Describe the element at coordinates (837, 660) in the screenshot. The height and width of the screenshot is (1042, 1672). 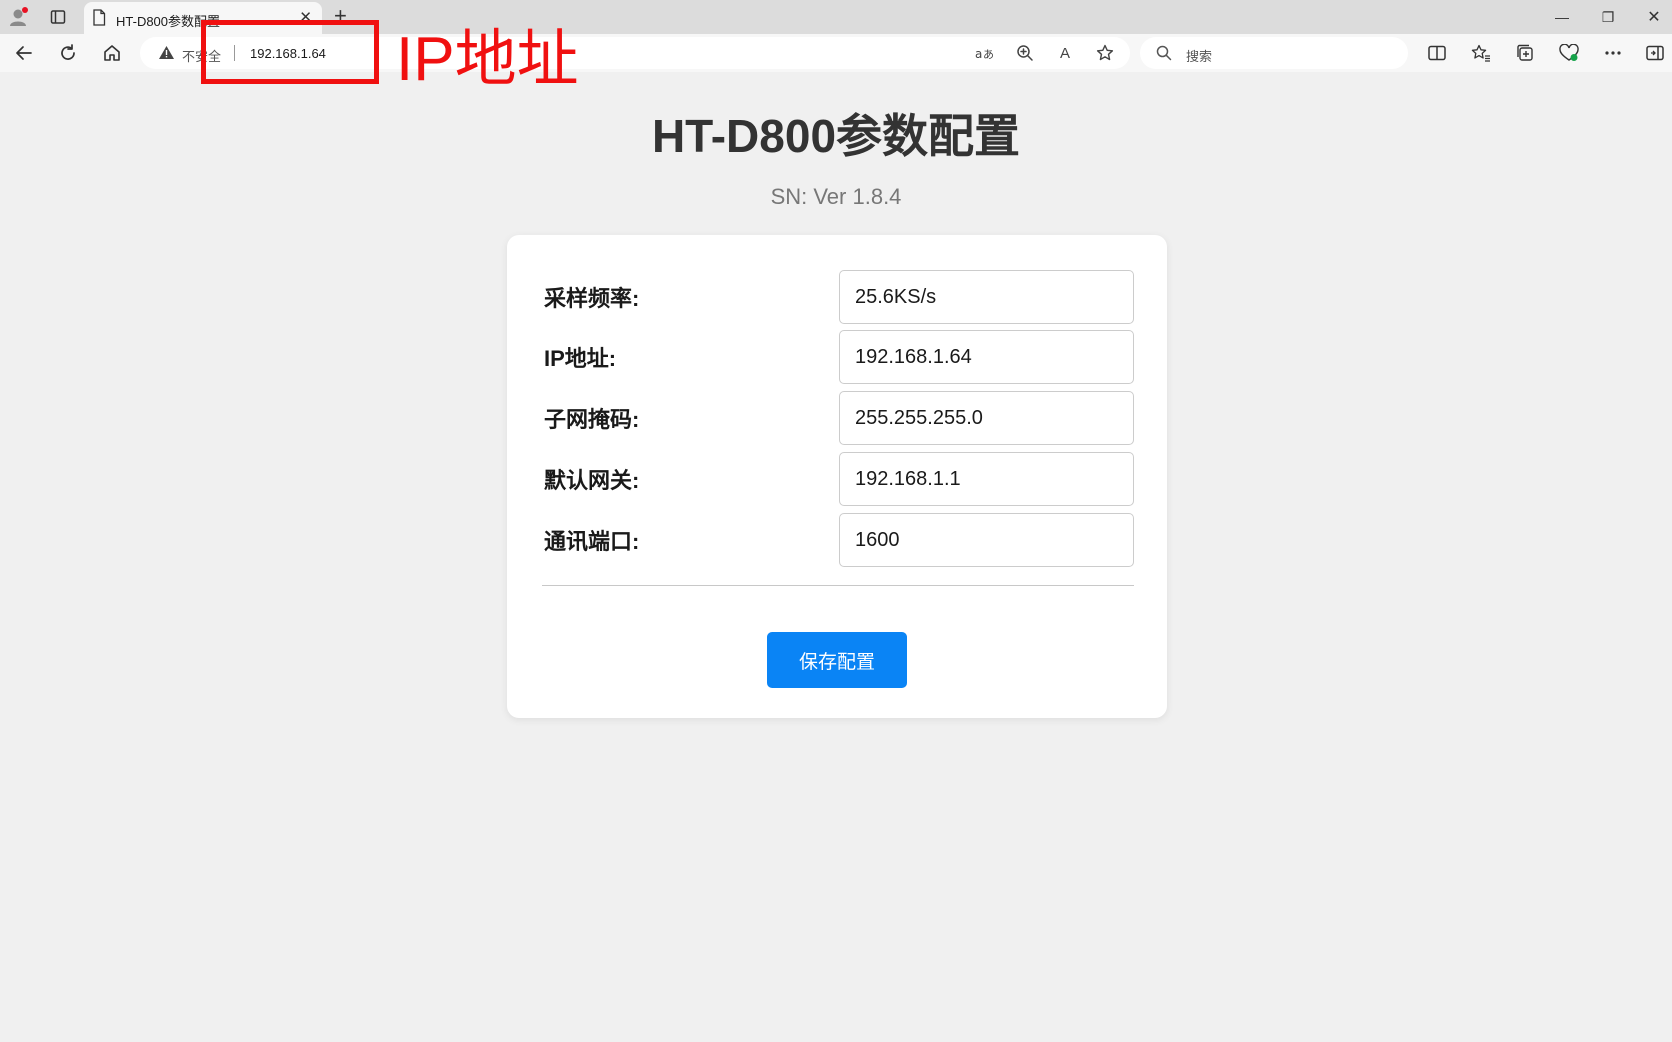
I see `save-config-button: 保存配置` at that location.